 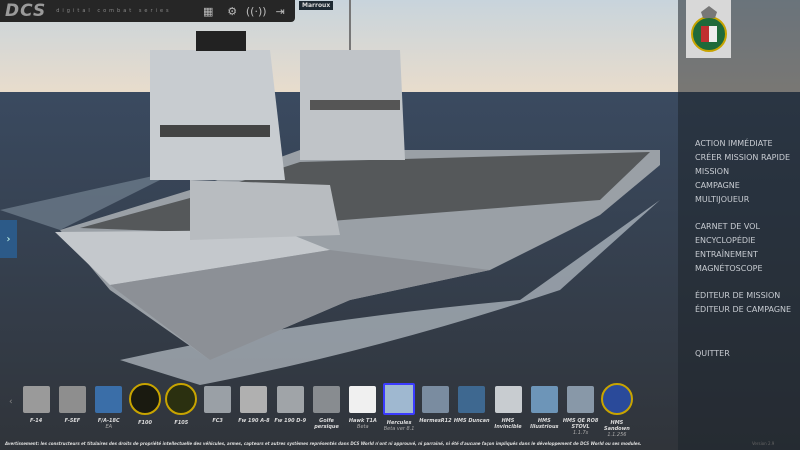 I want to click on module-item: FC3, so click(x=217, y=411).